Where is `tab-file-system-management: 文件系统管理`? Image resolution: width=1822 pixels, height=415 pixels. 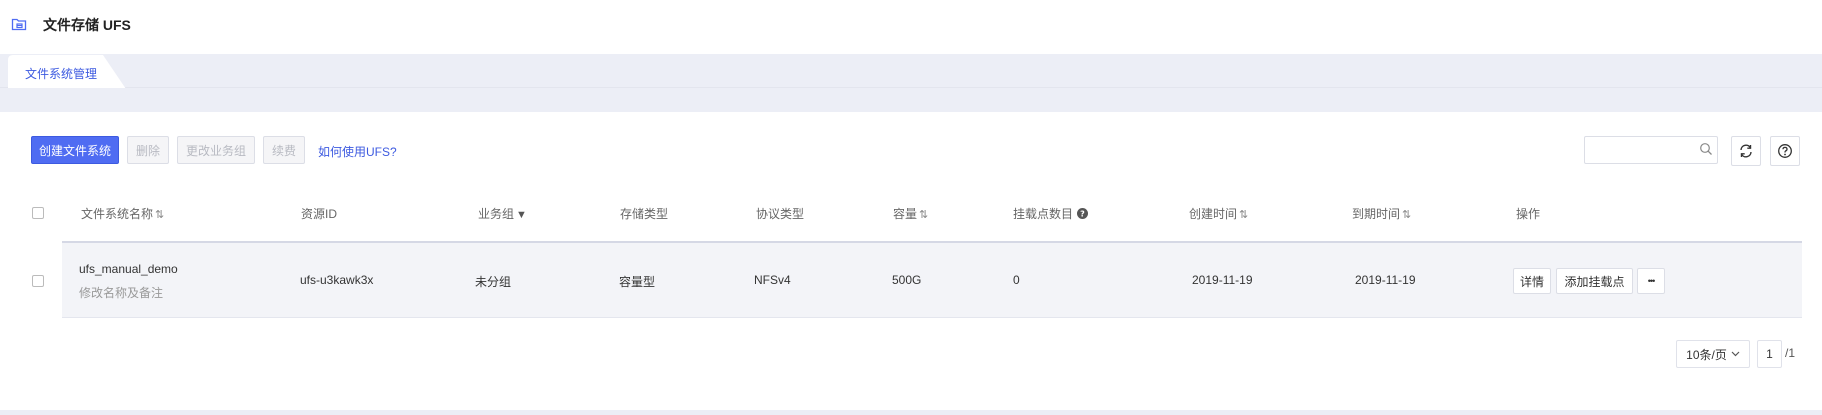 tab-file-system-management: 文件系统管理 is located at coordinates (67, 72).